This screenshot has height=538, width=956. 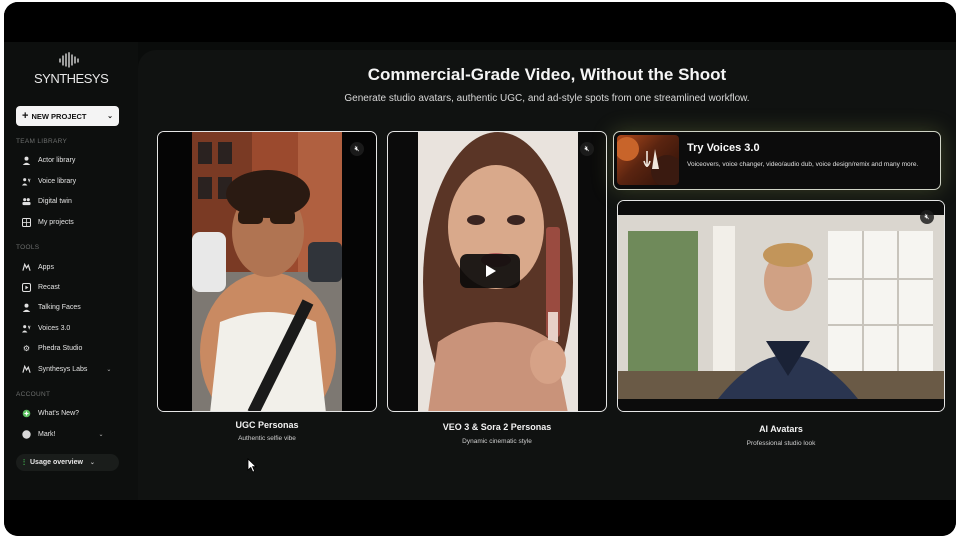 I want to click on sidebar-item-synthesys-labs: Synthesys Labs ⌄, so click(x=66, y=369).